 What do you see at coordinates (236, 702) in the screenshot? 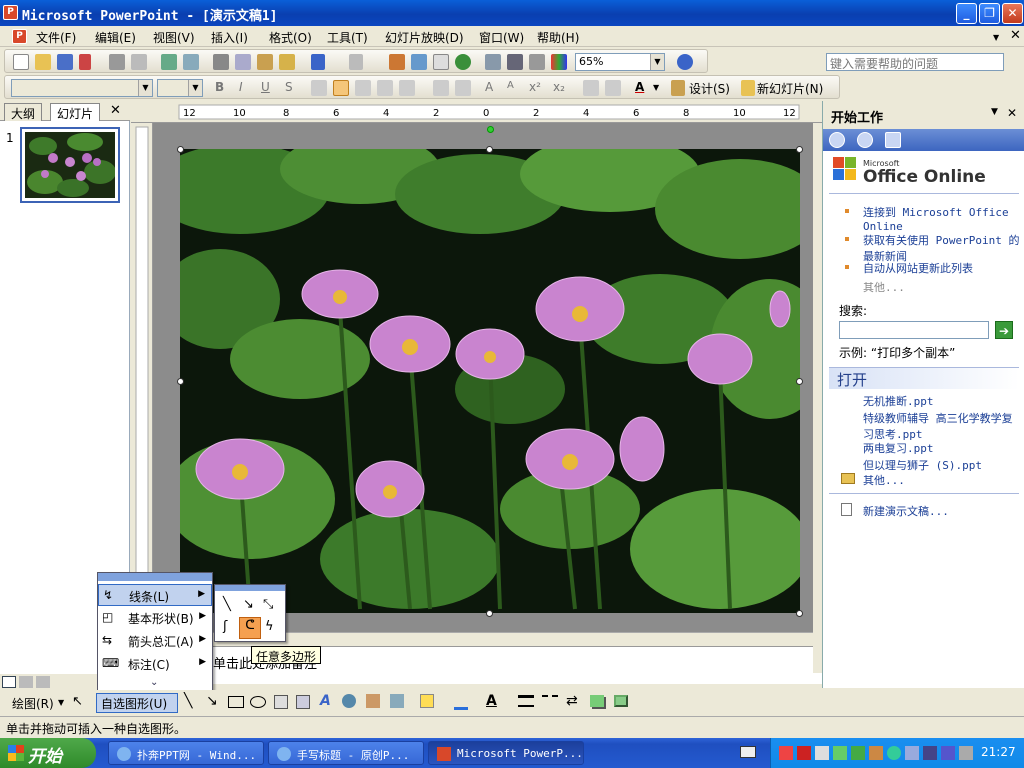
I see `rectangle-icon` at bounding box center [236, 702].